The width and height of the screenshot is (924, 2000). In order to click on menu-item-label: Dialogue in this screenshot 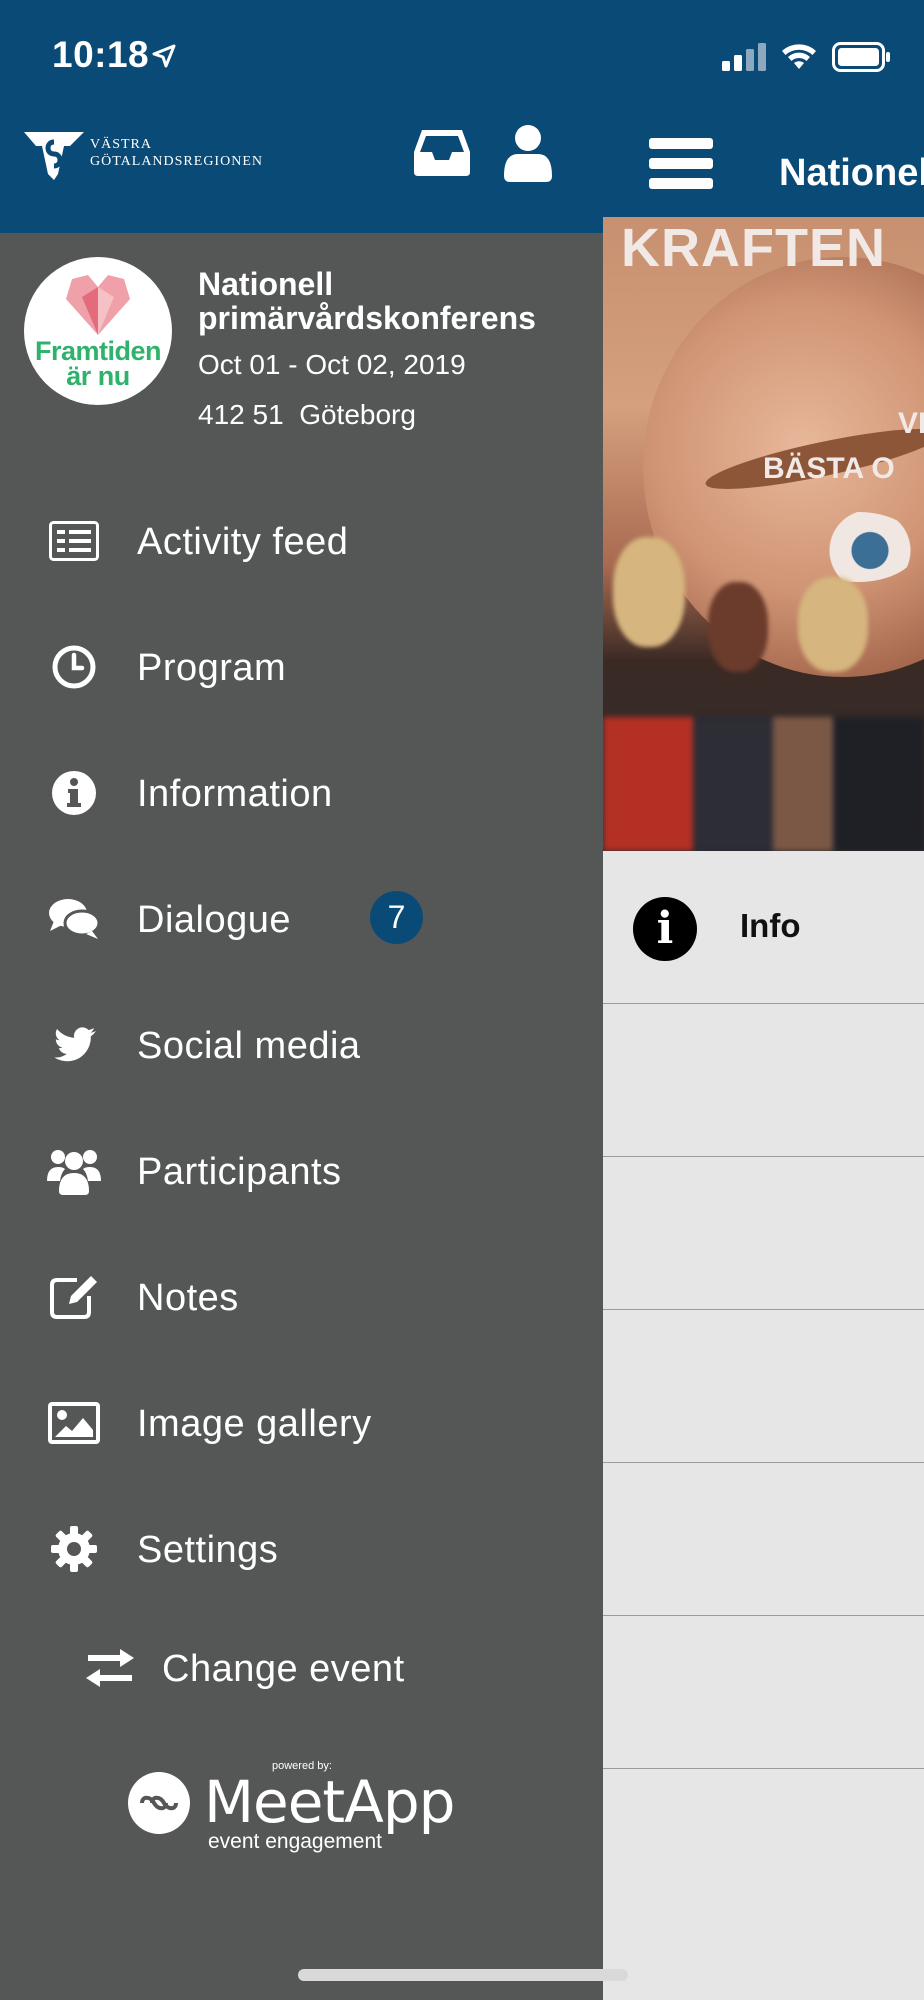, I will do `click(214, 920)`.